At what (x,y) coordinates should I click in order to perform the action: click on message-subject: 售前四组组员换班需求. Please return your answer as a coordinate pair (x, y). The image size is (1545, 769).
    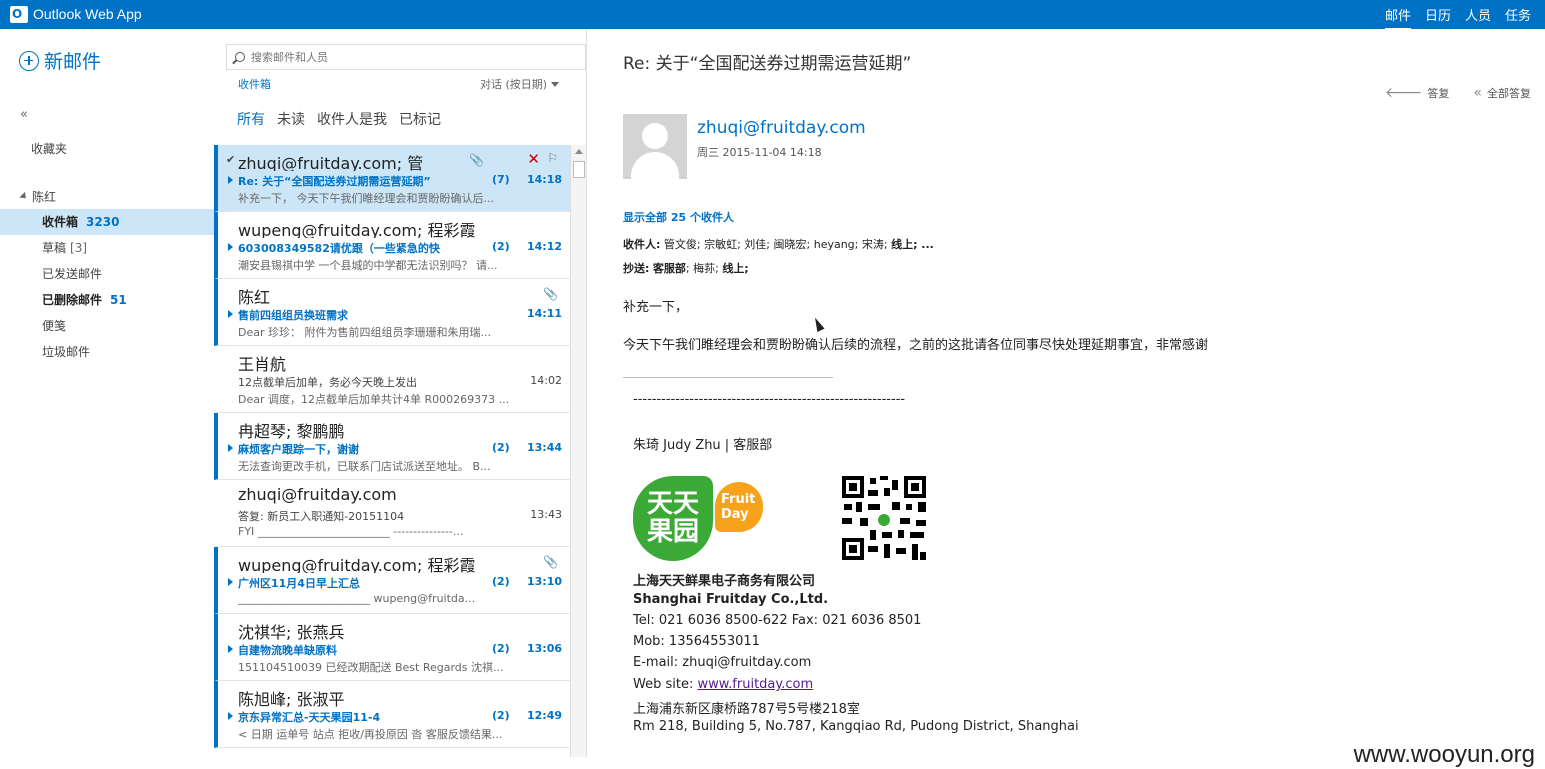
    Looking at the image, I should click on (293, 315).